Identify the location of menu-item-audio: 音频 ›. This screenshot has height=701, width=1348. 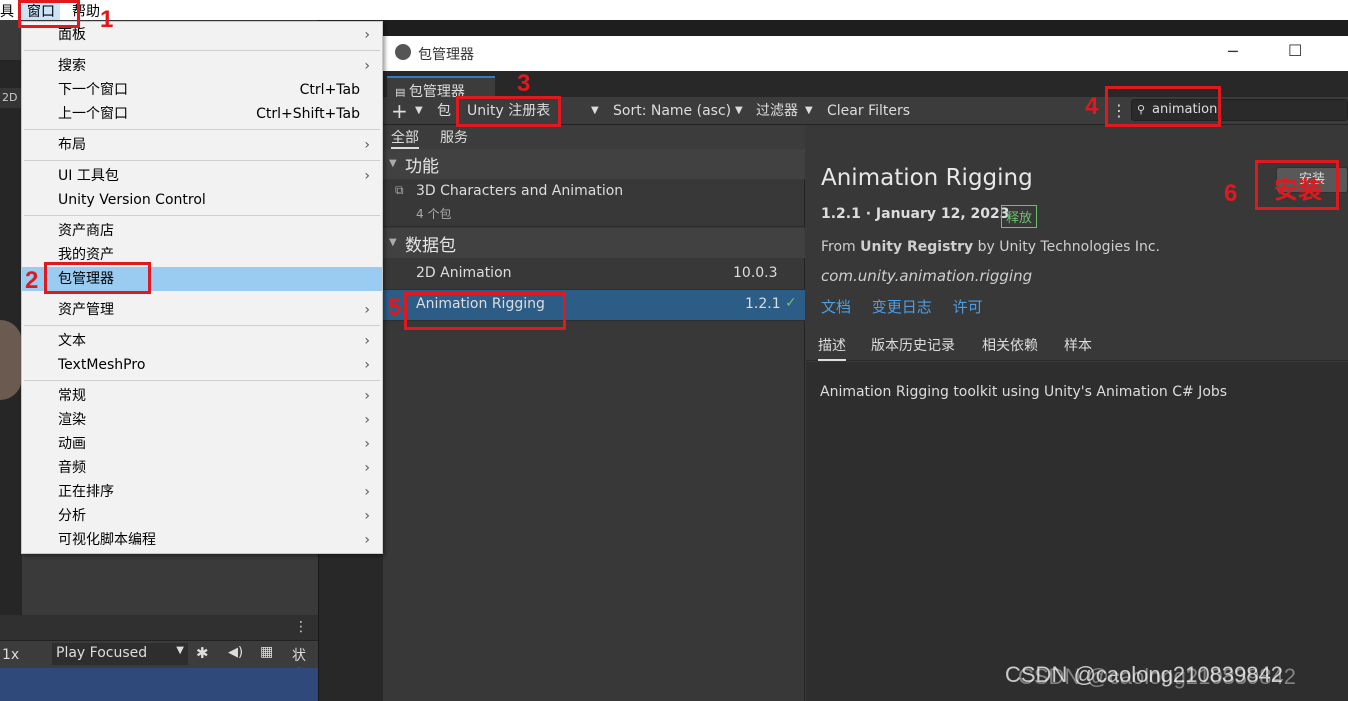
(202, 468).